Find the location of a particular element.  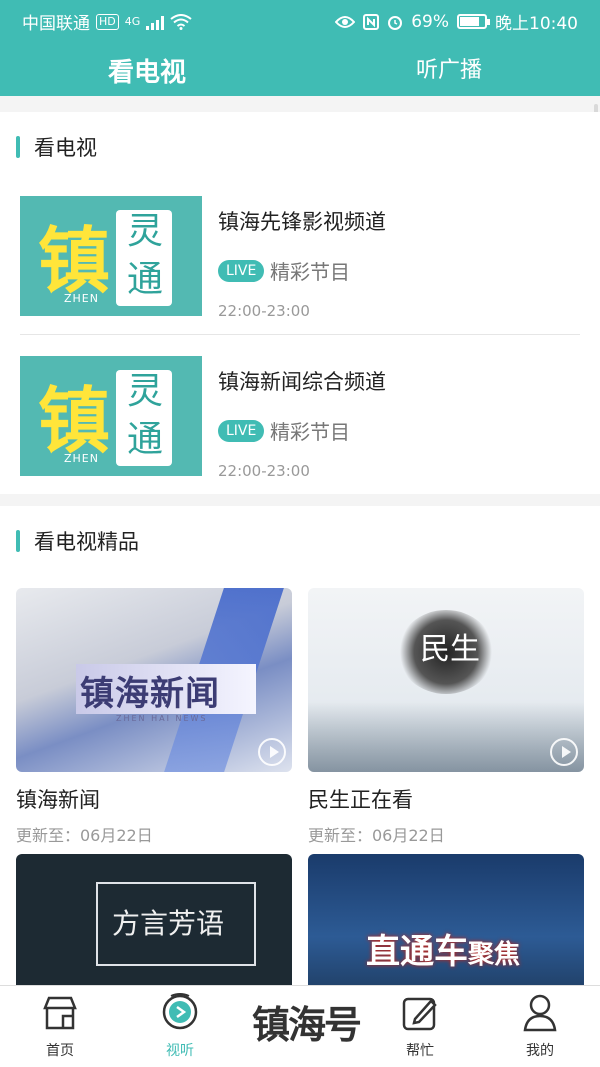

time-label: 晚上10:40 is located at coordinates (536, 24).